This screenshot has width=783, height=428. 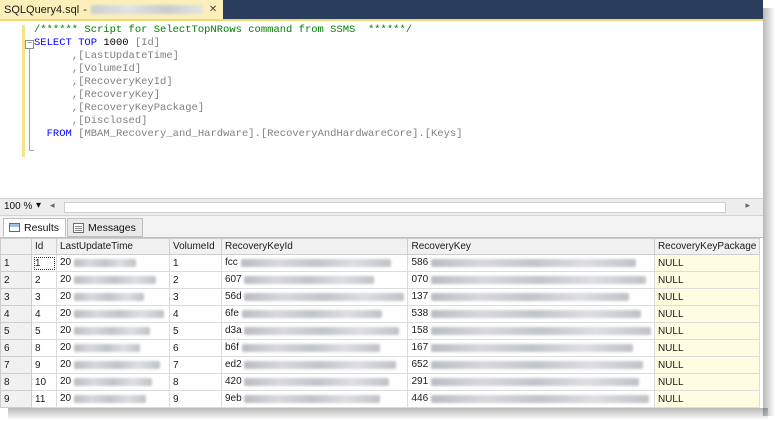 I want to click on table-row: 4 4 20 4 6fe 538 NULL, so click(x=380, y=314).